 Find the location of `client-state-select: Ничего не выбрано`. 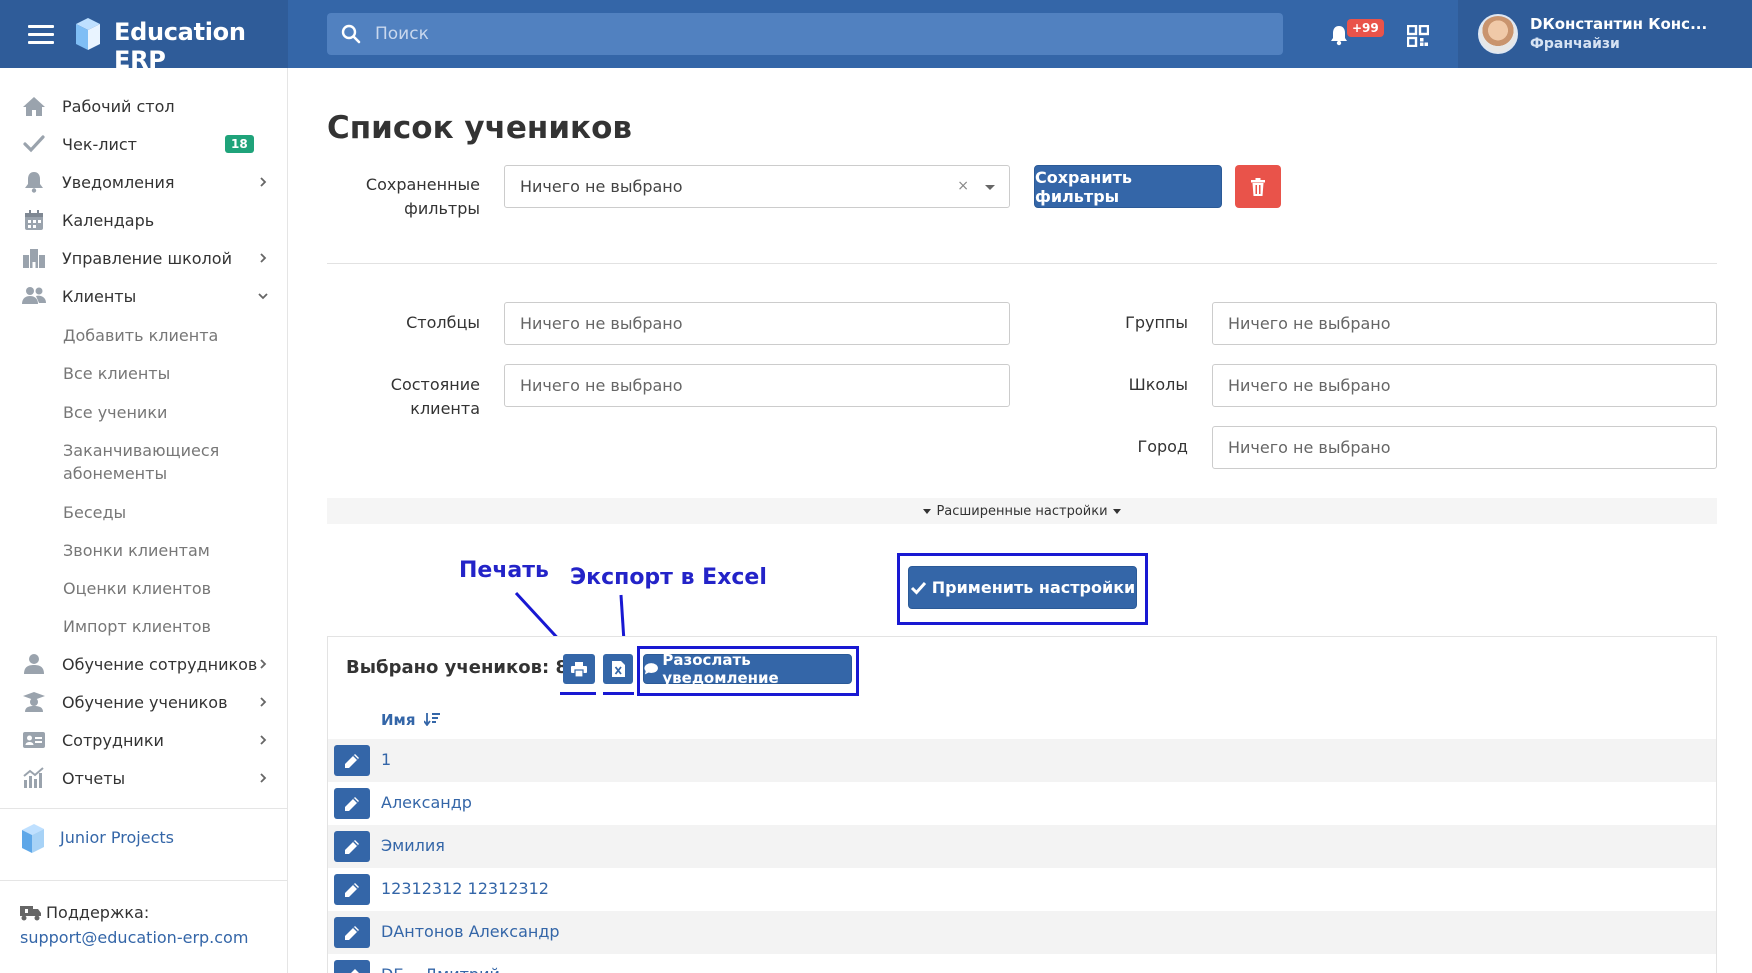

client-state-select: Ничего не выбрано is located at coordinates (757, 385).